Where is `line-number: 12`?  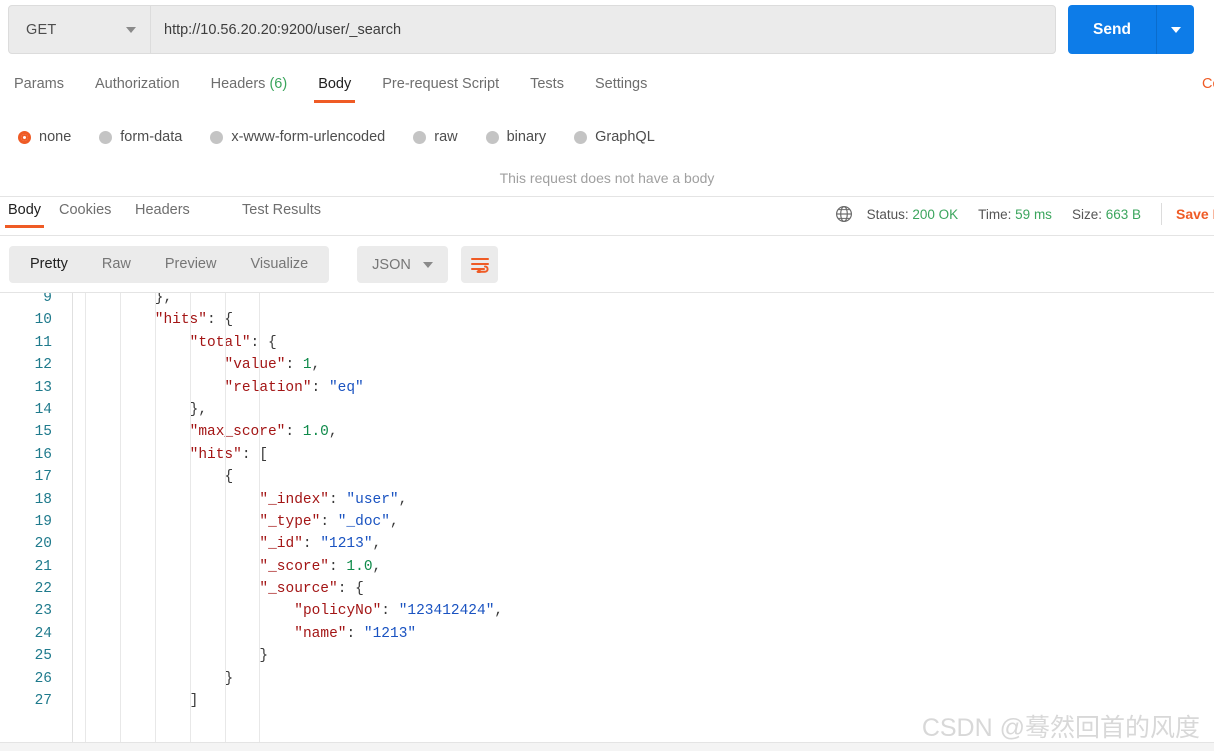 line-number: 12 is located at coordinates (43, 365).